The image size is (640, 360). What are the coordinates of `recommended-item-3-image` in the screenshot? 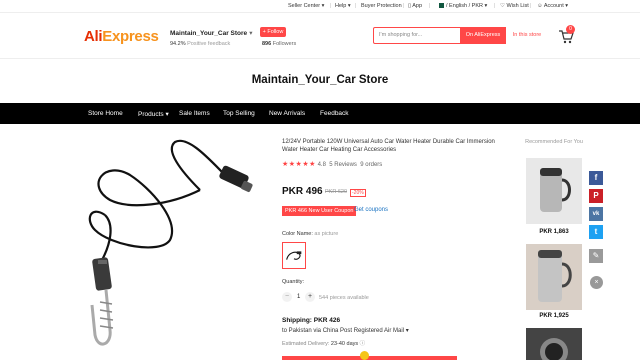 It's located at (554, 344).